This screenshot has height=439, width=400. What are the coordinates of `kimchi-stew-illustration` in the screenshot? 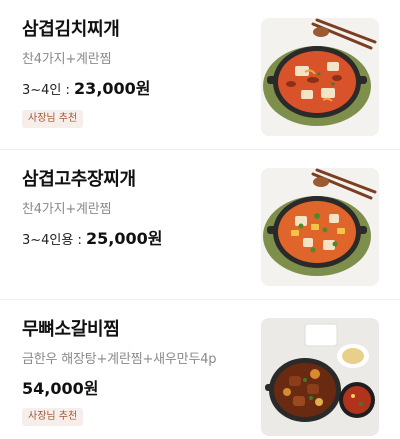 It's located at (320, 77).